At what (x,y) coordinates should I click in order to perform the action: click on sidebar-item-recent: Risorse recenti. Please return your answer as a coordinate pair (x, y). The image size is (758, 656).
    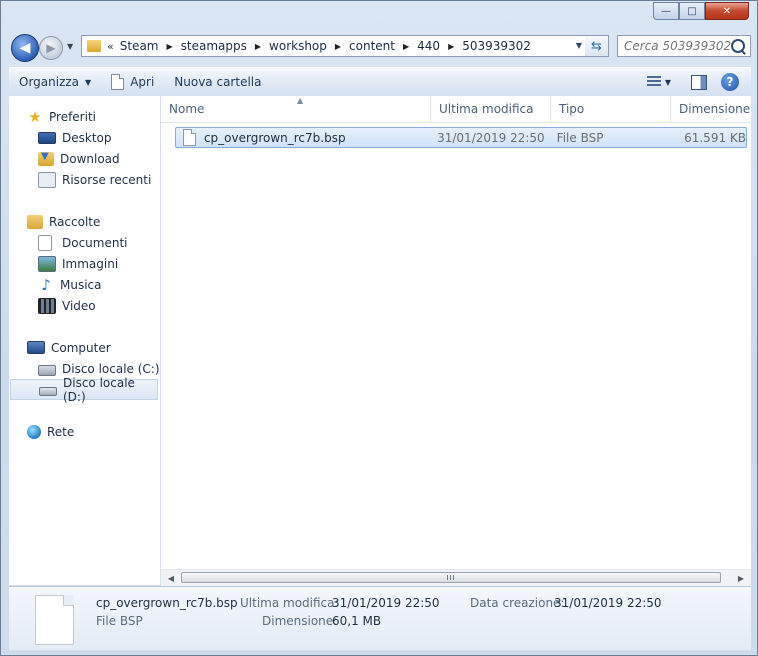
    Looking at the image, I should click on (84, 179).